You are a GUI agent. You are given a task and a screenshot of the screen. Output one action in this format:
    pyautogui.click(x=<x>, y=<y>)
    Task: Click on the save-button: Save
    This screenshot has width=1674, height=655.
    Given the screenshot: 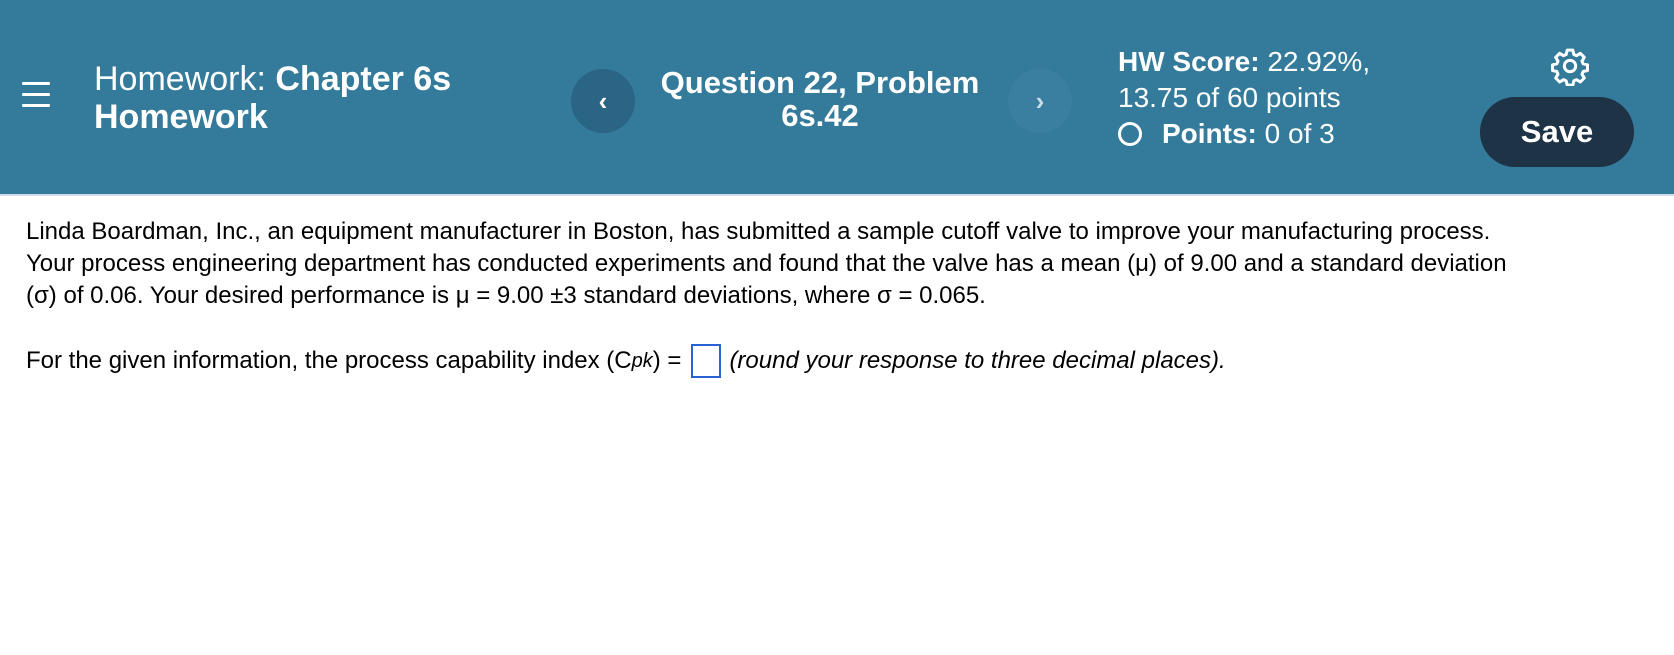 What is the action you would take?
    pyautogui.click(x=1557, y=132)
    